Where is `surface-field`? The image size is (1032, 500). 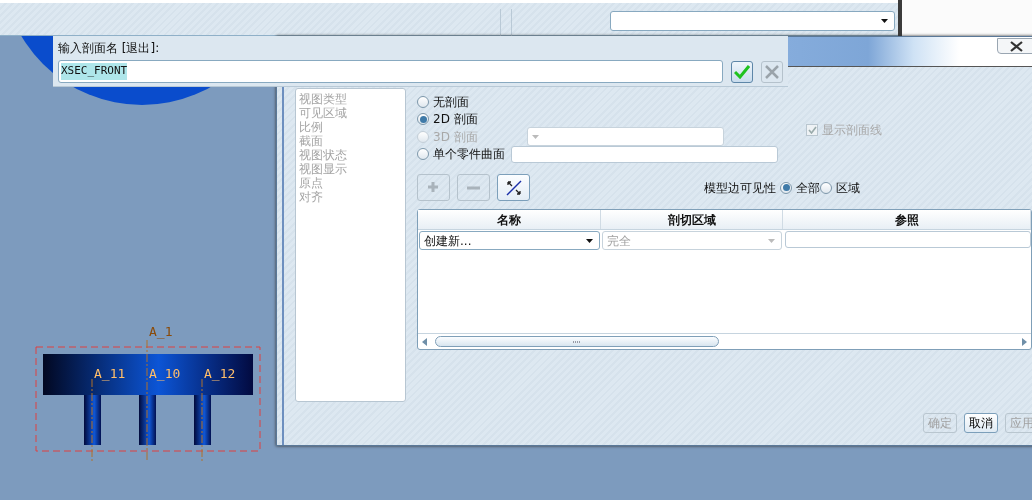 surface-field is located at coordinates (644, 154).